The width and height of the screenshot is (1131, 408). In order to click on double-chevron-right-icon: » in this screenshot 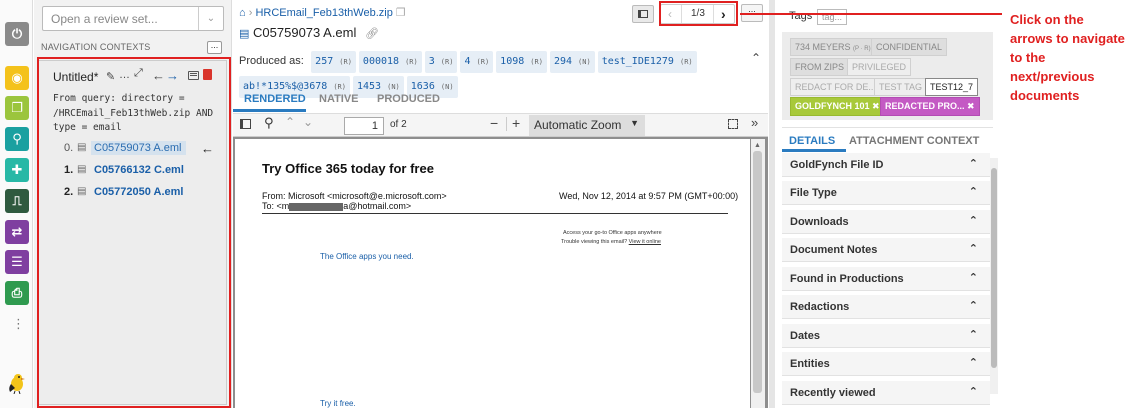, I will do `click(754, 122)`.